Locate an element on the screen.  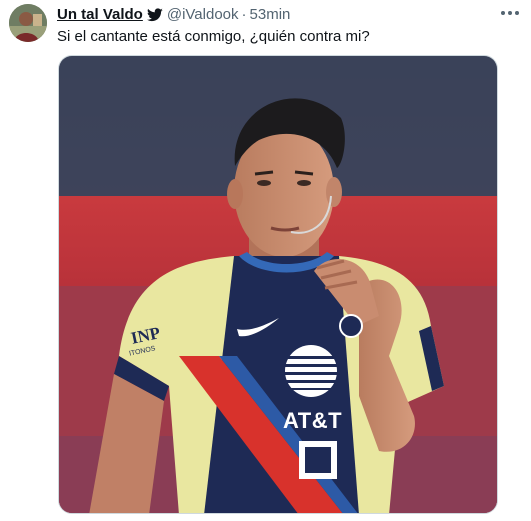
user-handle: @iValdook is located at coordinates (203, 15).